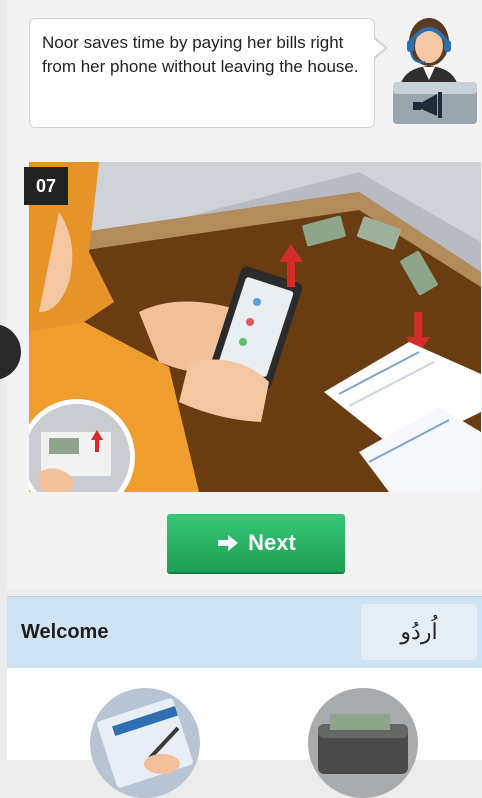 This screenshot has height=798, width=482. What do you see at coordinates (244, 632) in the screenshot?
I see `welcome-bar: Welcome اُردُو` at bounding box center [244, 632].